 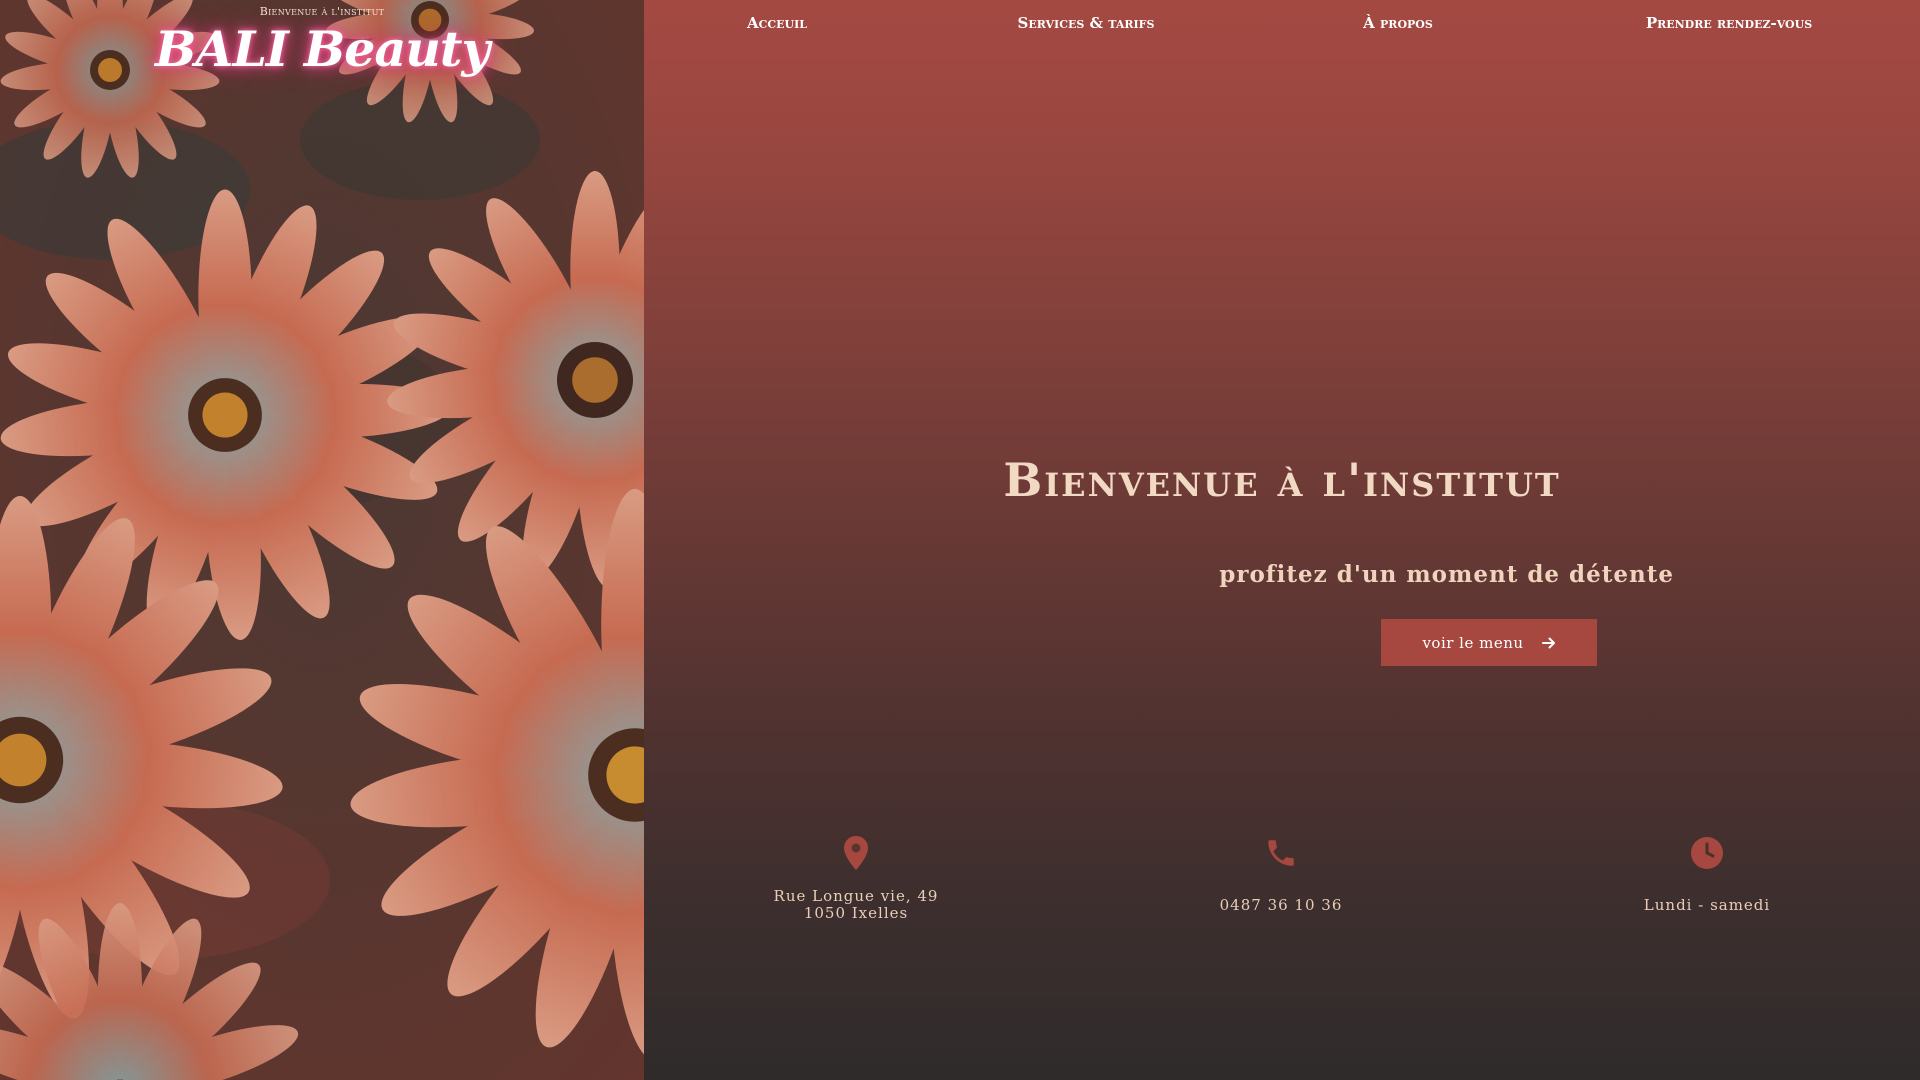 I want to click on hero-subtitle: profitez d'un moment de détente, so click(x=1446, y=574).